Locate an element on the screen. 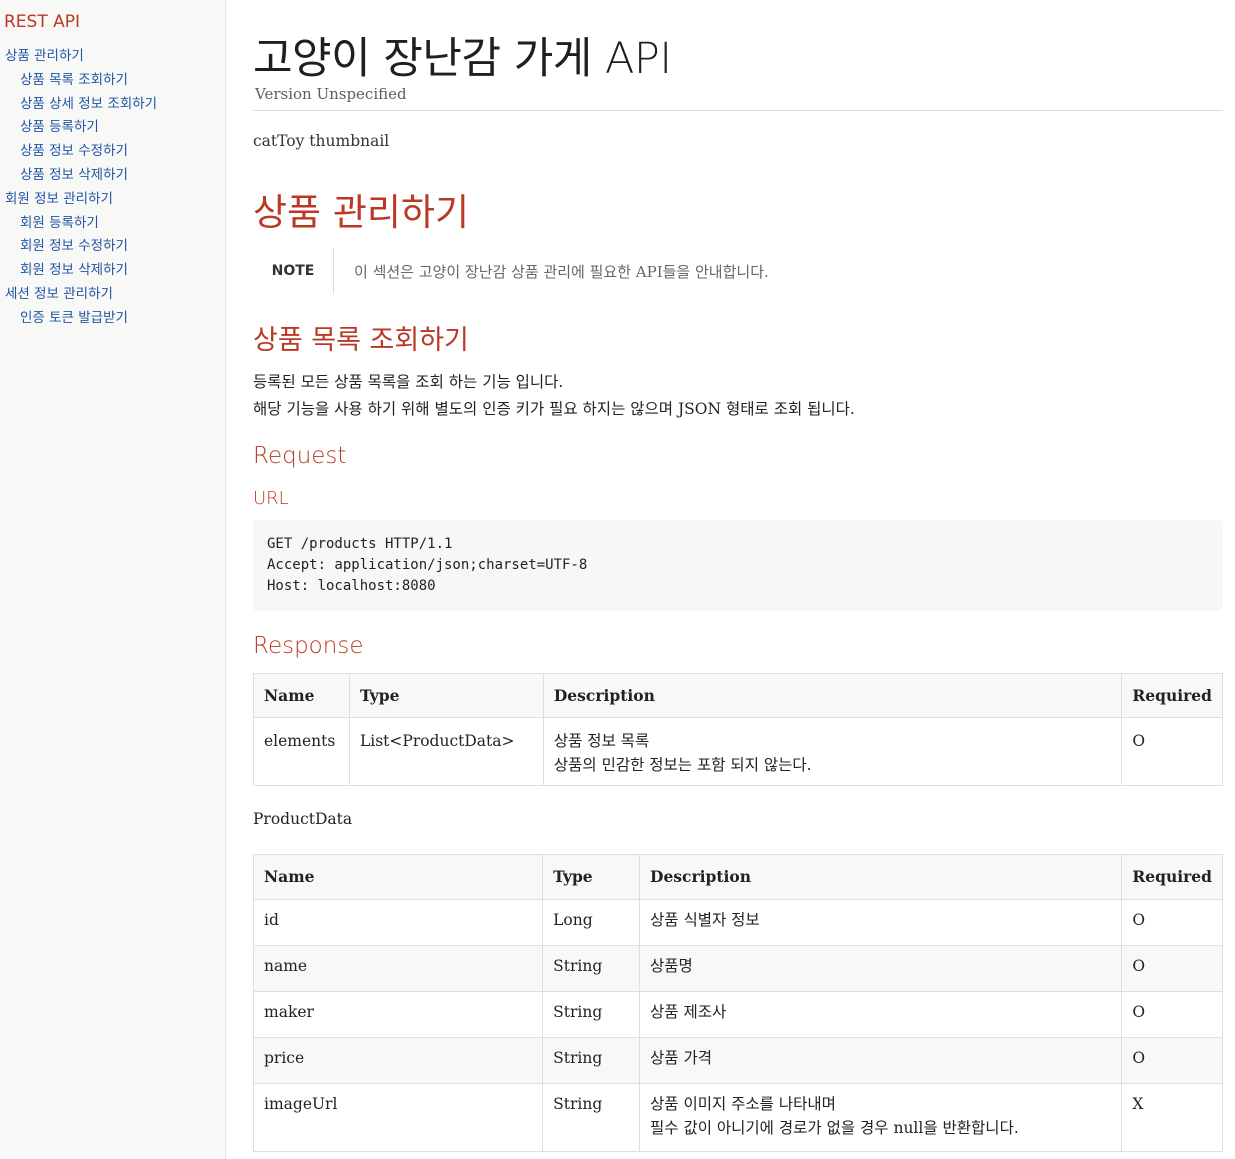 Image resolution: width=1235 pixels, height=1159 pixels. table-row: price String 상품 가격 O is located at coordinates (737, 1060).